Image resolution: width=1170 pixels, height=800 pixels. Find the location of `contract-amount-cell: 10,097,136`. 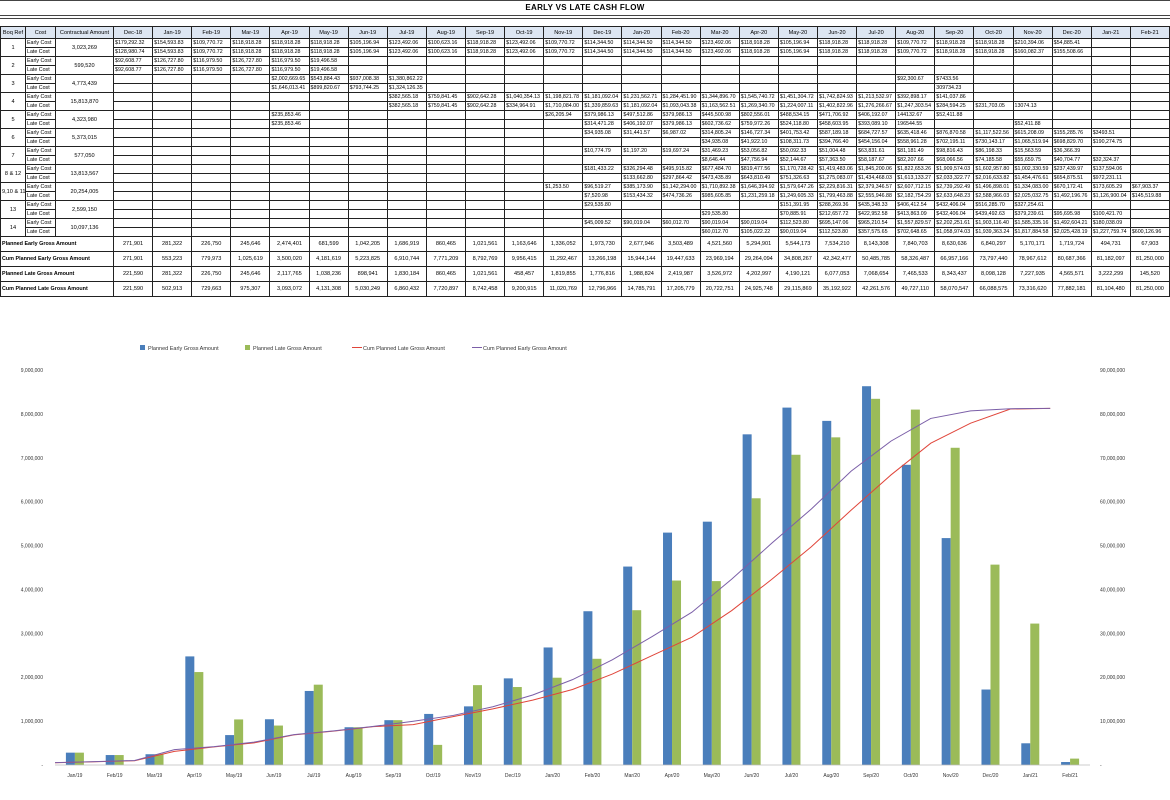

contract-amount-cell: 10,097,136 is located at coordinates (84, 227).